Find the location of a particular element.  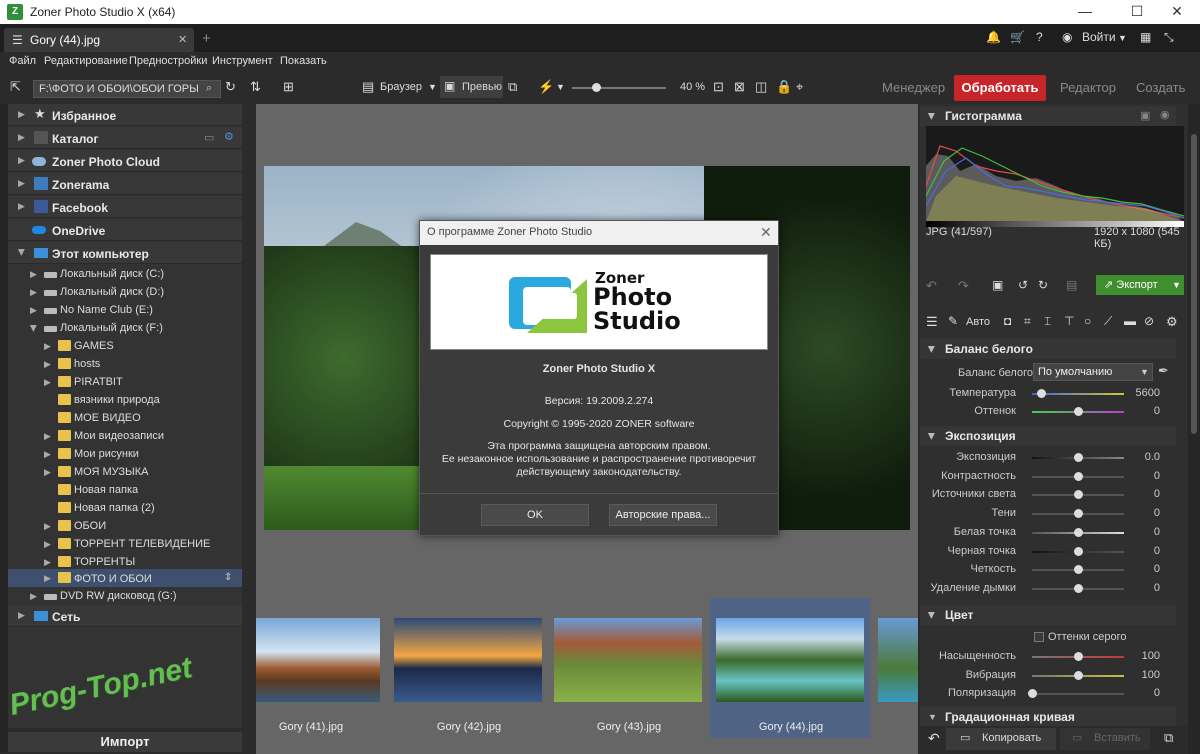

reorder-icon: ⇕ is located at coordinates (228, 577).